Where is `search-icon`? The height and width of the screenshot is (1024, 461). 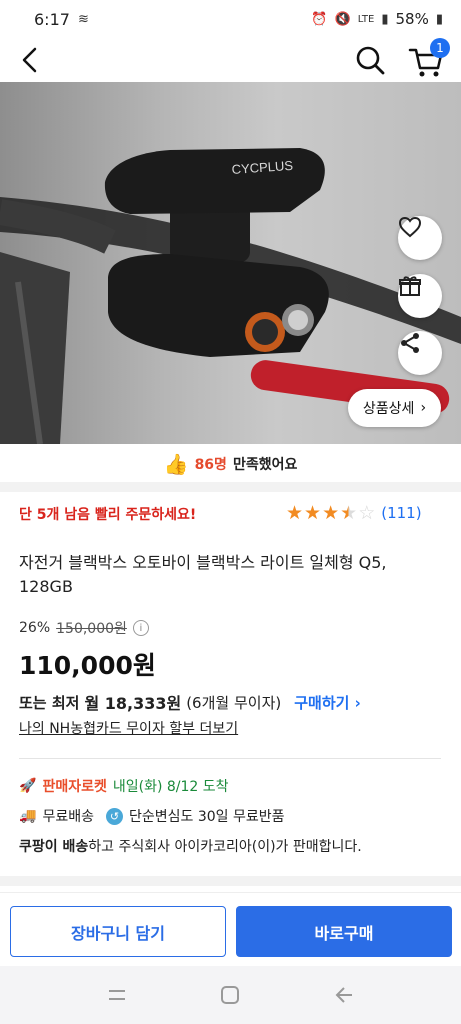 search-icon is located at coordinates (370, 60).